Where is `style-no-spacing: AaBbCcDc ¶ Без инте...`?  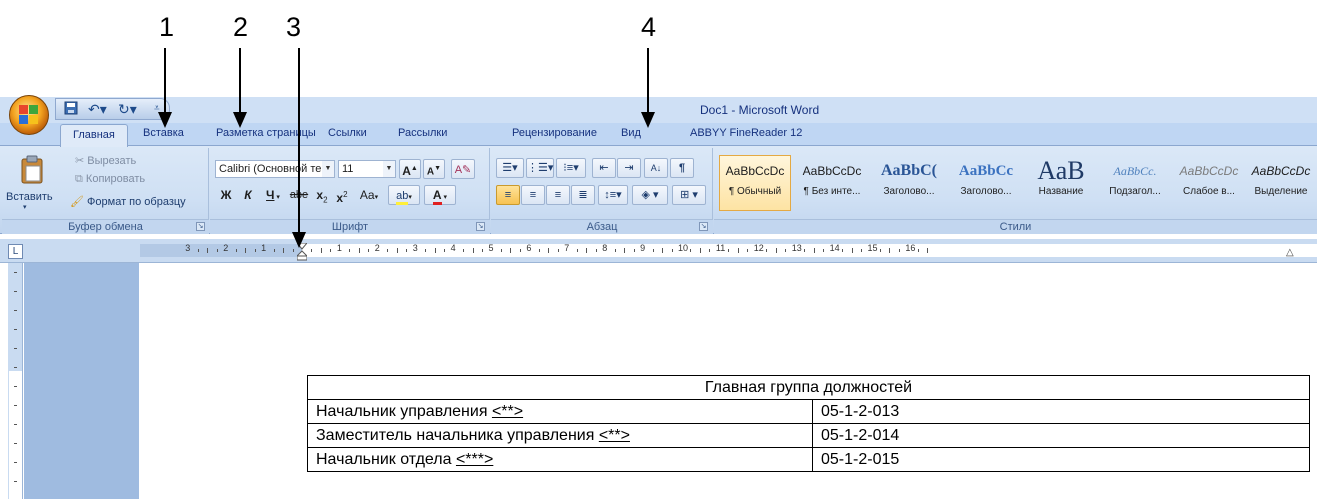 style-no-spacing: AaBbCcDc ¶ Без инте... is located at coordinates (832, 183).